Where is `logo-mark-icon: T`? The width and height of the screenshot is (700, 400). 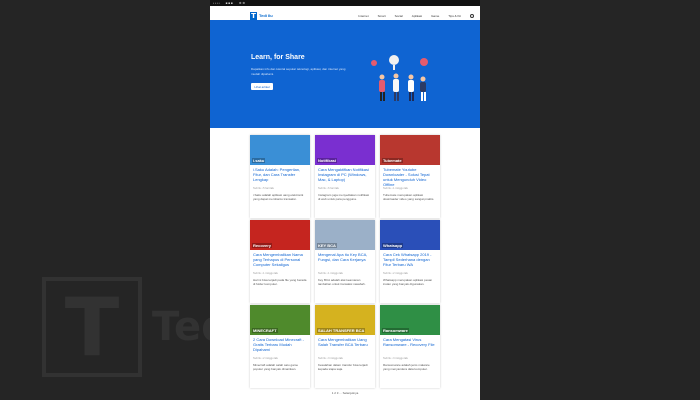 logo-mark-icon: T is located at coordinates (253, 15).